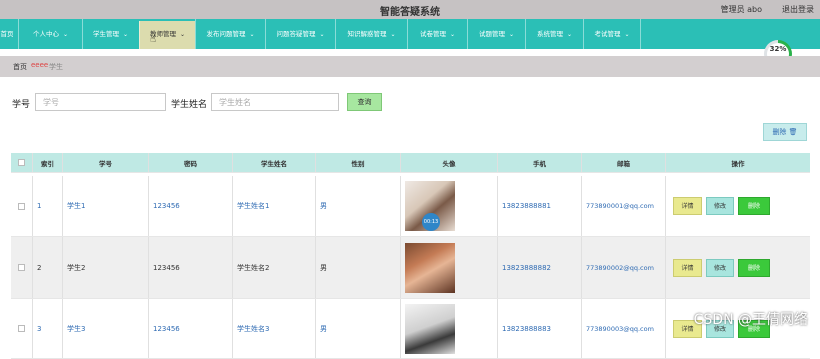  I want to click on logout-link: 退出登录, so click(798, 9).